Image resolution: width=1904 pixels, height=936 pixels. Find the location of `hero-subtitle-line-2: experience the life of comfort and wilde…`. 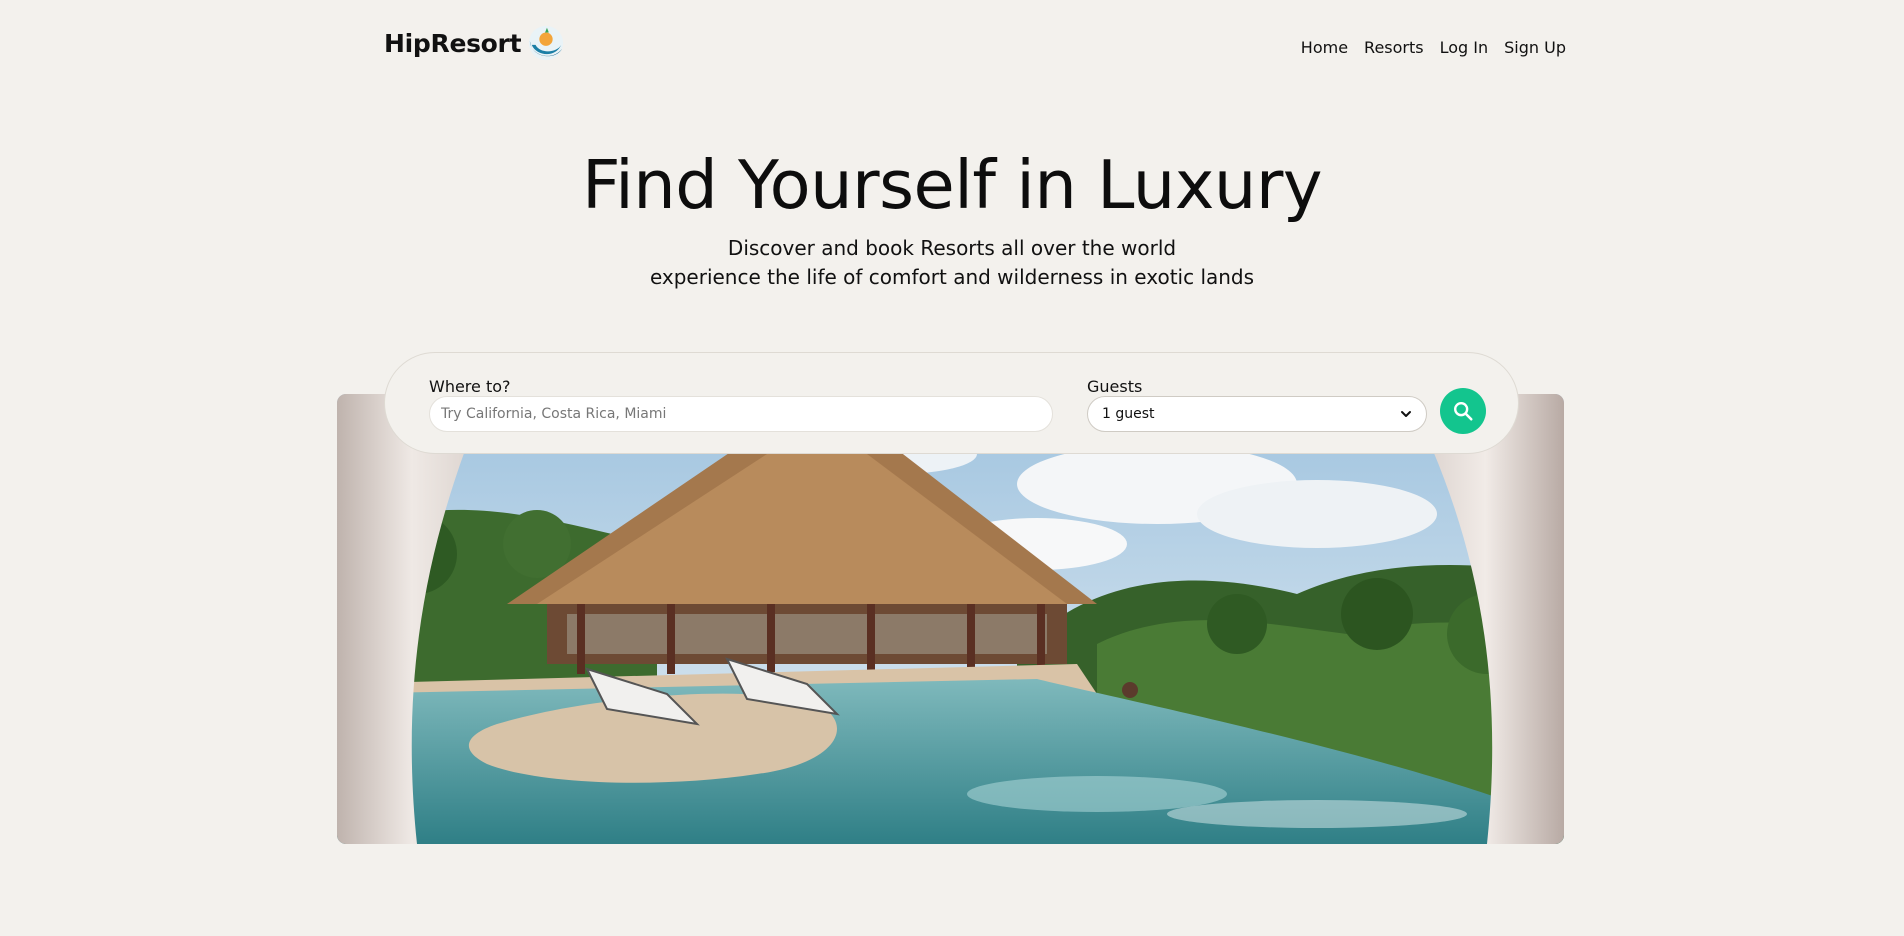

hero-subtitle-line-2: experience the life of comfort and wilde… is located at coordinates (952, 277).